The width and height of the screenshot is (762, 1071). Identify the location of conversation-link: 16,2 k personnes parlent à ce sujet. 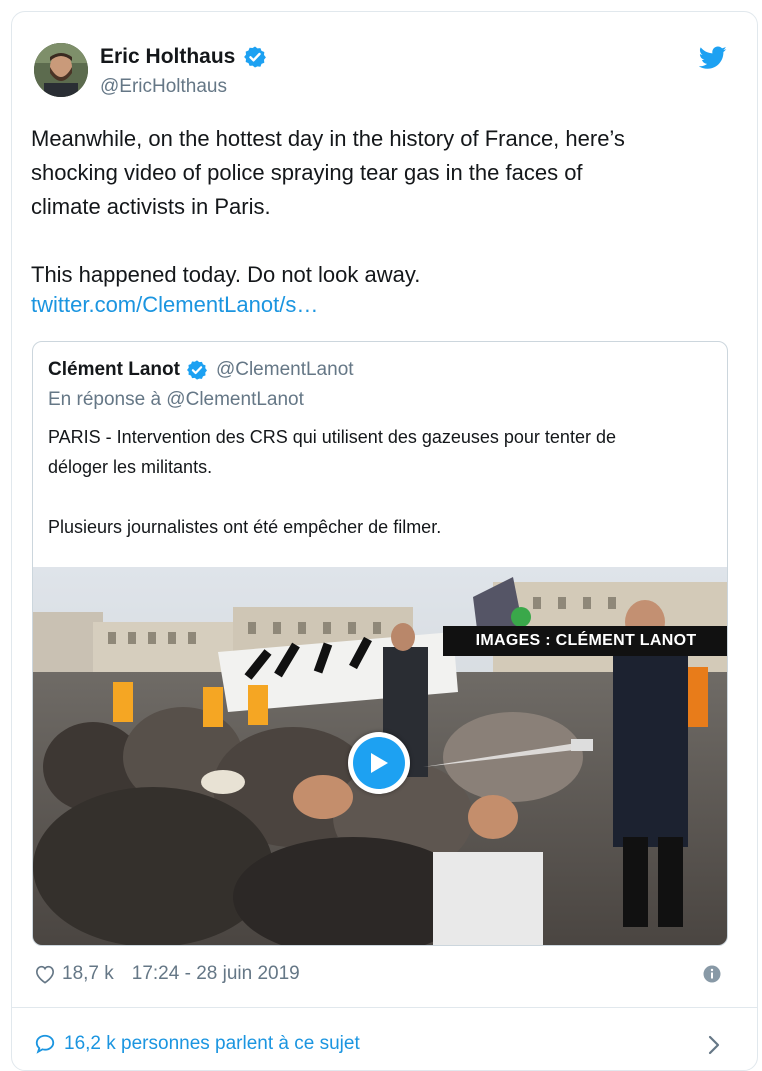
(197, 1044).